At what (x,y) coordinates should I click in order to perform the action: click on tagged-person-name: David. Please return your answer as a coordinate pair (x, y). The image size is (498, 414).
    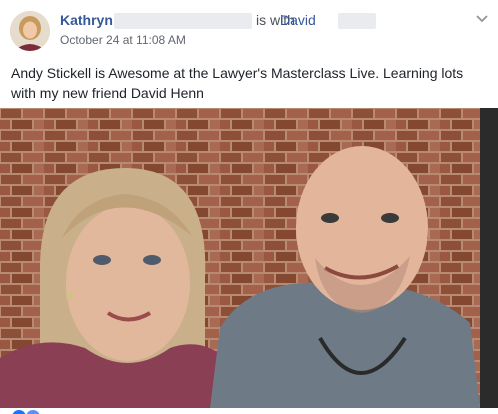
    Looking at the image, I should click on (298, 20).